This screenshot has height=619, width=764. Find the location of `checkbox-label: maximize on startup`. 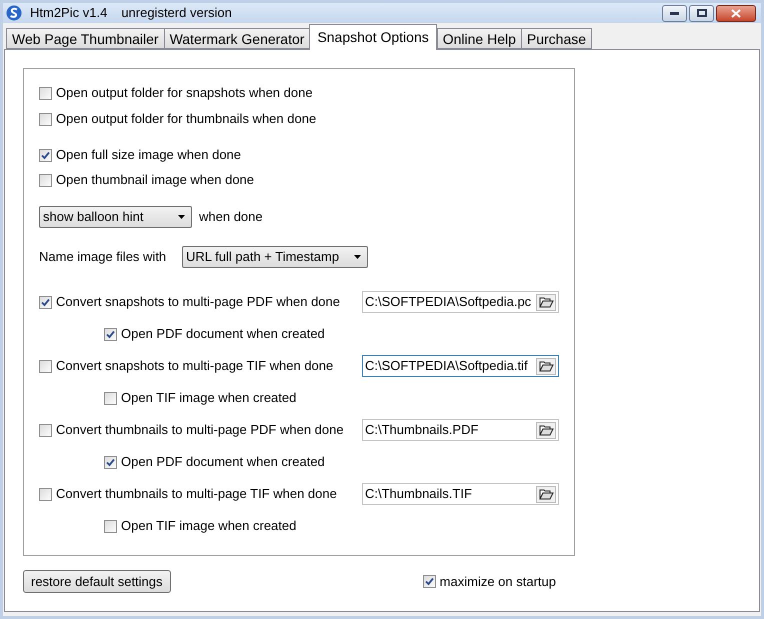

checkbox-label: maximize on startup is located at coordinates (498, 581).